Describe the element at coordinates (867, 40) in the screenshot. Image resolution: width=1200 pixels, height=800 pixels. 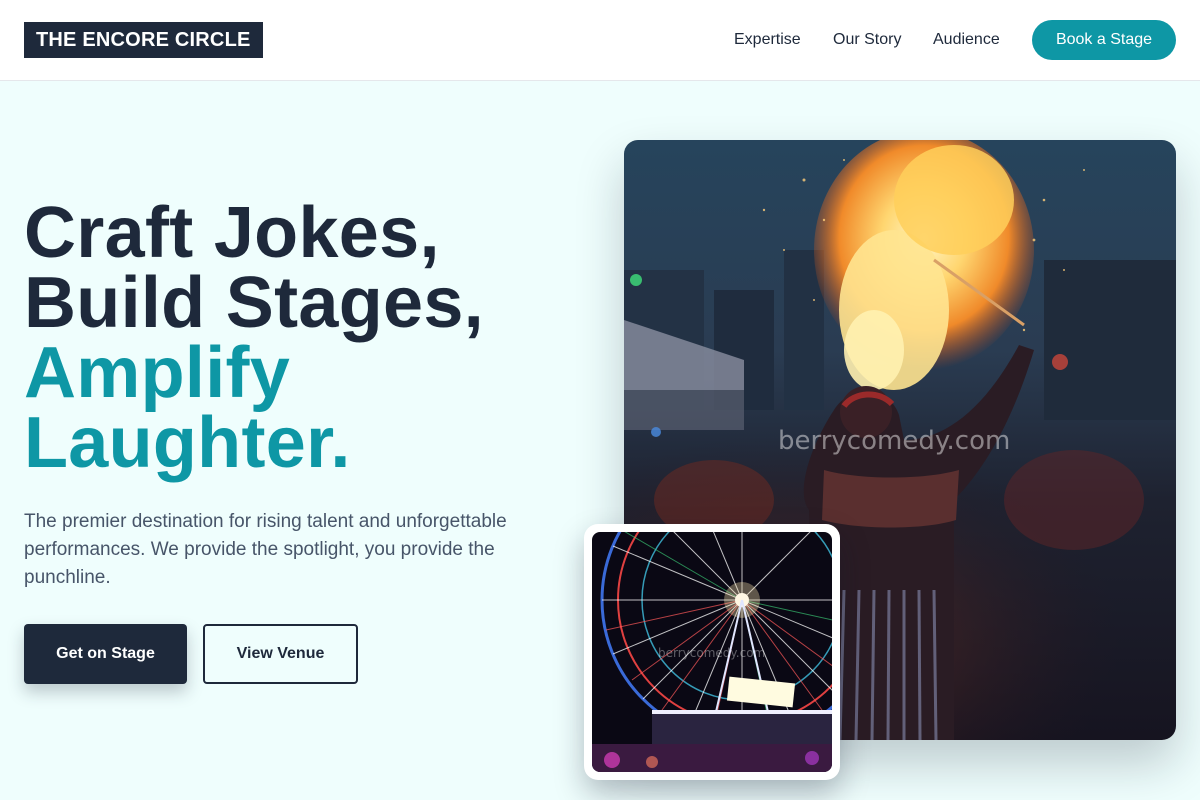
I see `nav-link-our-story: Our Story` at that location.